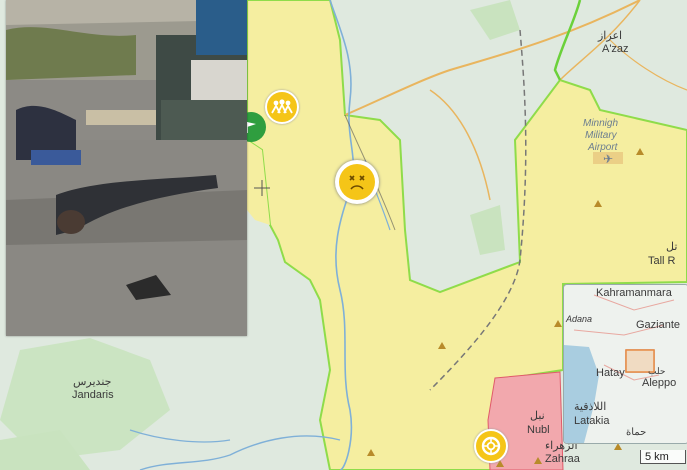  What do you see at coordinates (590, 407) in the screenshot?
I see `inset-latakia-ar: اللاذقية` at bounding box center [590, 407].